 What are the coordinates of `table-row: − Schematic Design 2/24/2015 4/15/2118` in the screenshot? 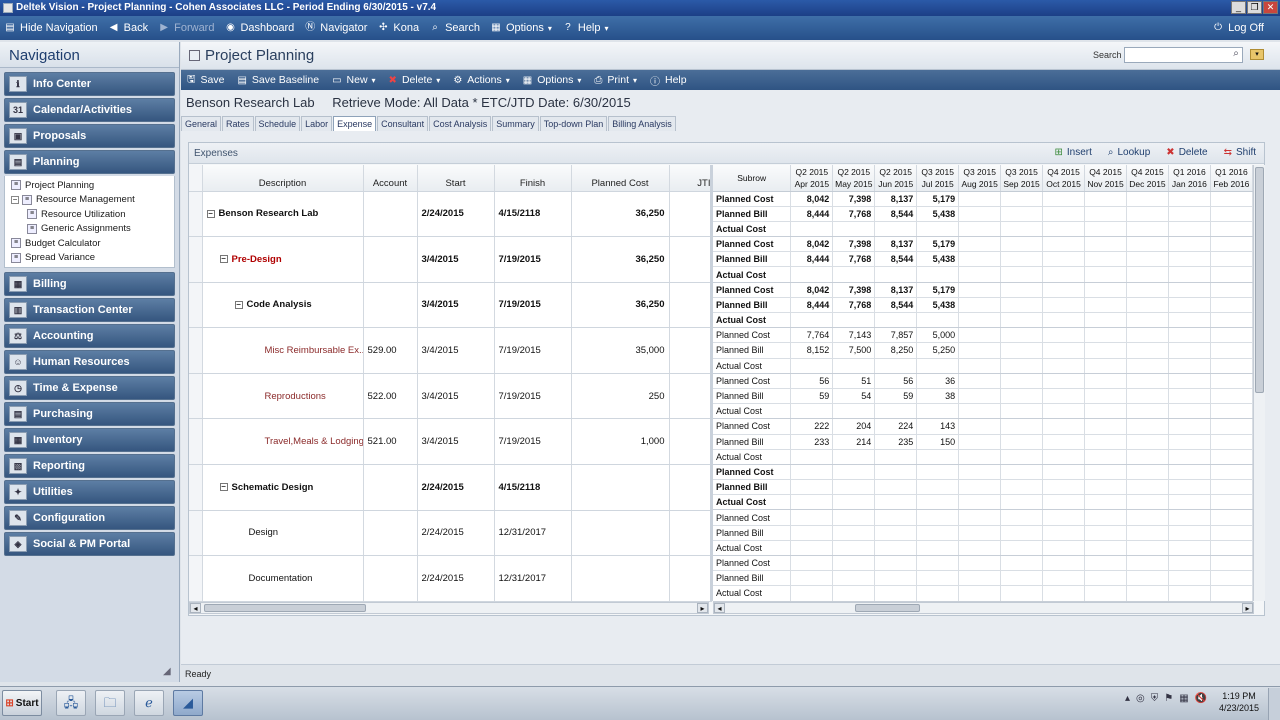 It's located at (450, 487).